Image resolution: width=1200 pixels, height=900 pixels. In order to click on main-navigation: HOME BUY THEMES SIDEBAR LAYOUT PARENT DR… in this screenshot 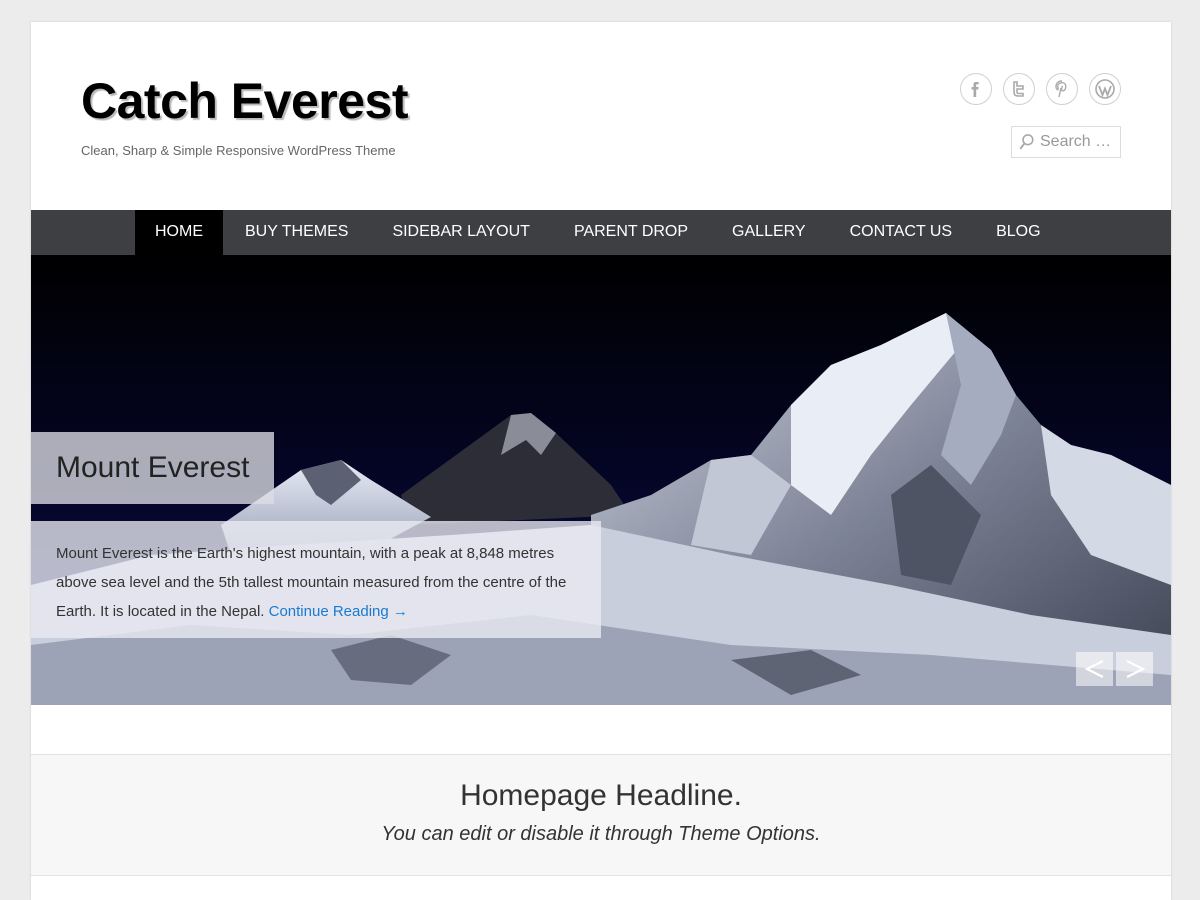, I will do `click(601, 232)`.